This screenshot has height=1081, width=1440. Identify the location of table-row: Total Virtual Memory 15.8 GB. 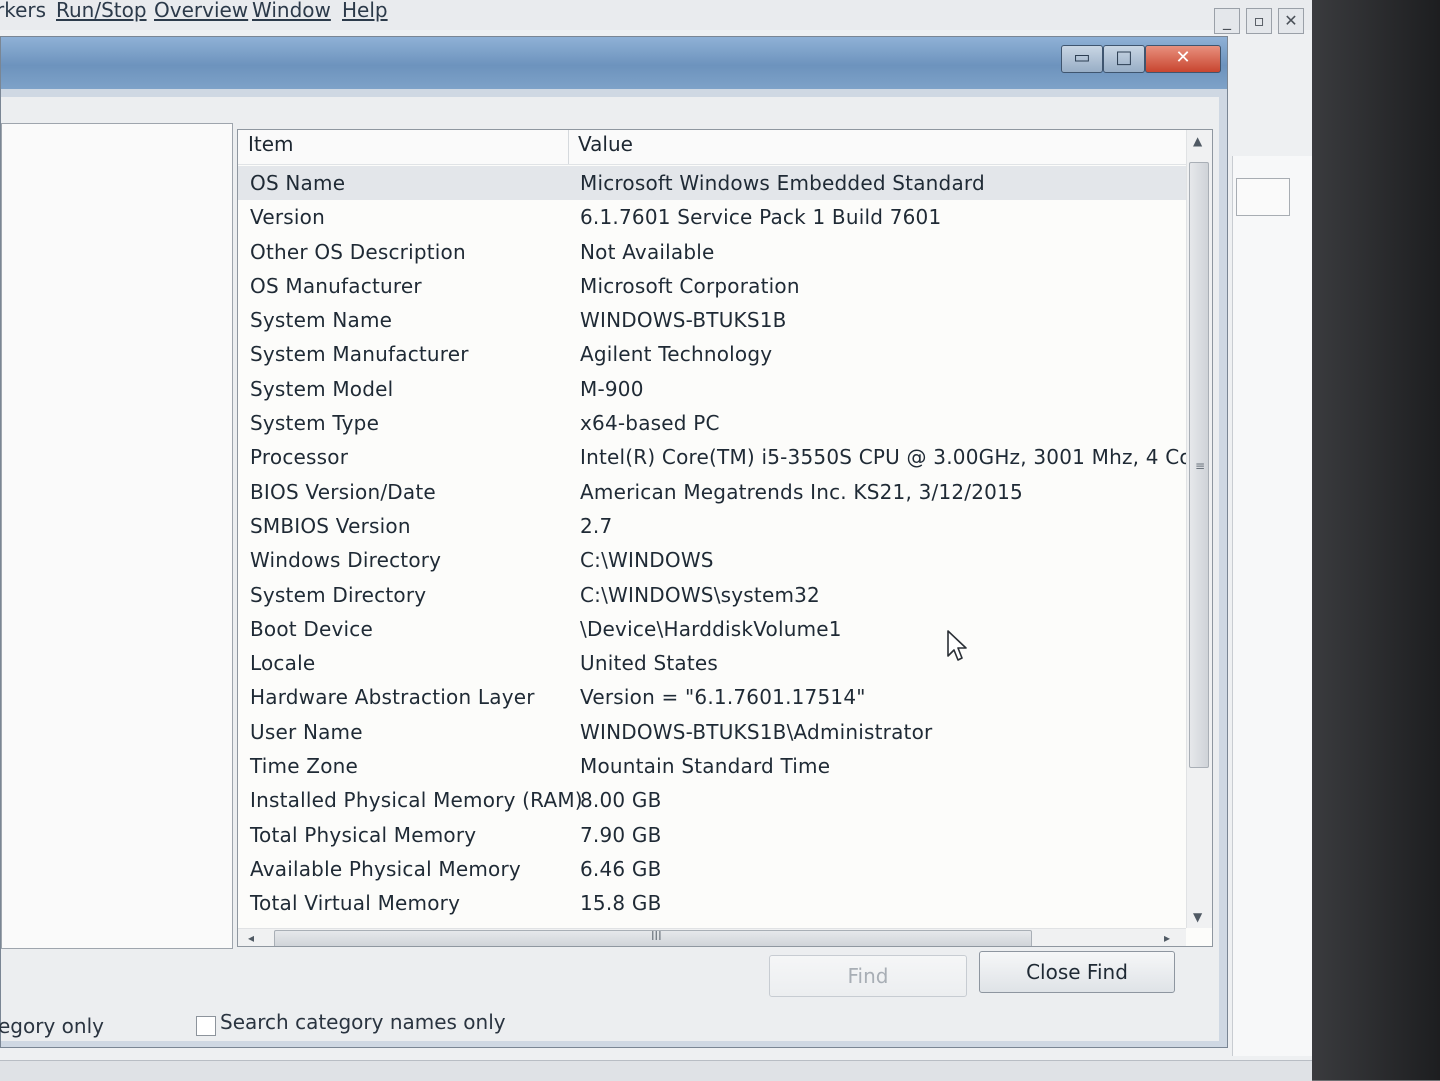
(712, 903).